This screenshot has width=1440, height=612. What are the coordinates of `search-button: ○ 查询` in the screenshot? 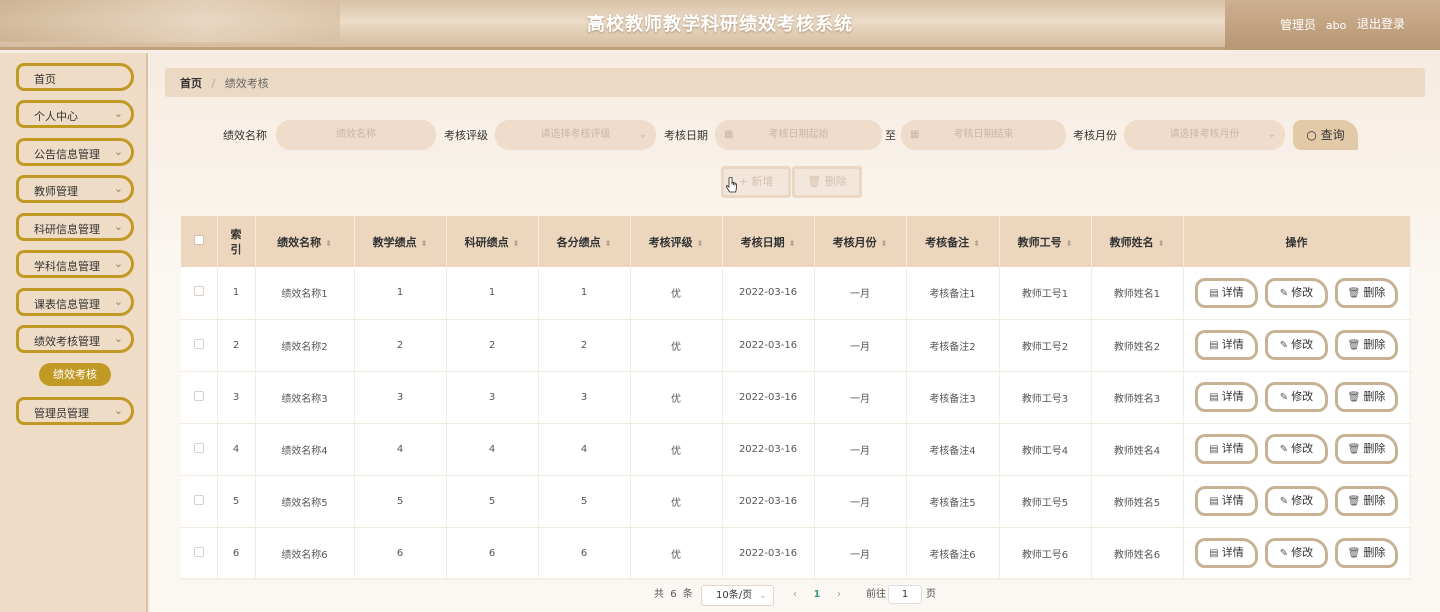 It's located at (1325, 135).